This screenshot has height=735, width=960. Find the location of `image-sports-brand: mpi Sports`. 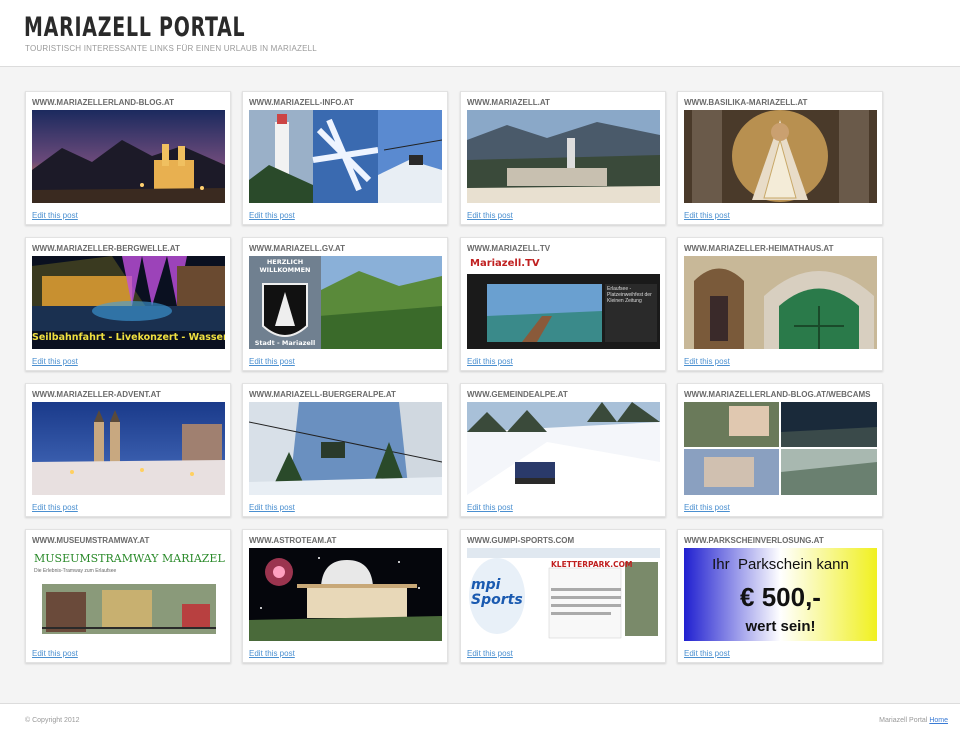

image-sports-brand: mpi Sports is located at coordinates (497, 592).